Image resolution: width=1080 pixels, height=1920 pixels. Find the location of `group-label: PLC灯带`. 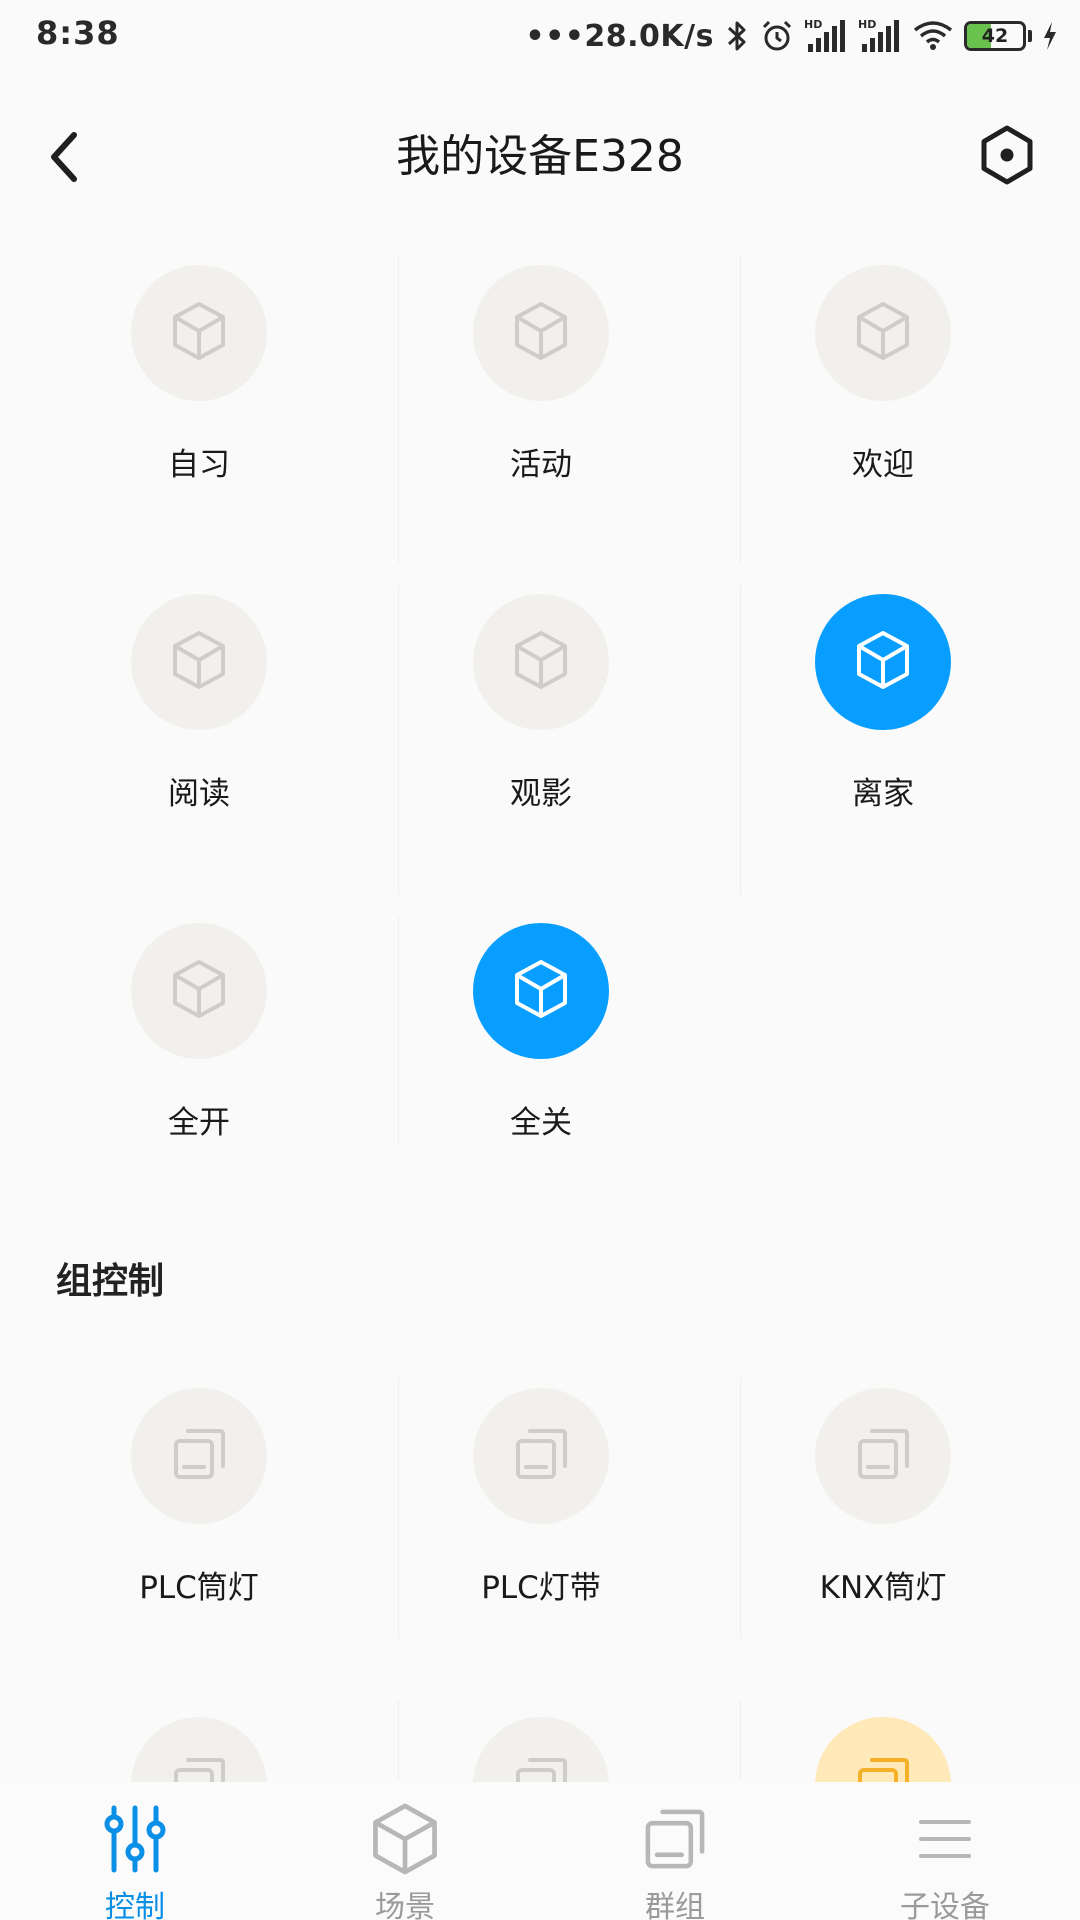

group-label: PLC灯带 is located at coordinates (541, 1588).